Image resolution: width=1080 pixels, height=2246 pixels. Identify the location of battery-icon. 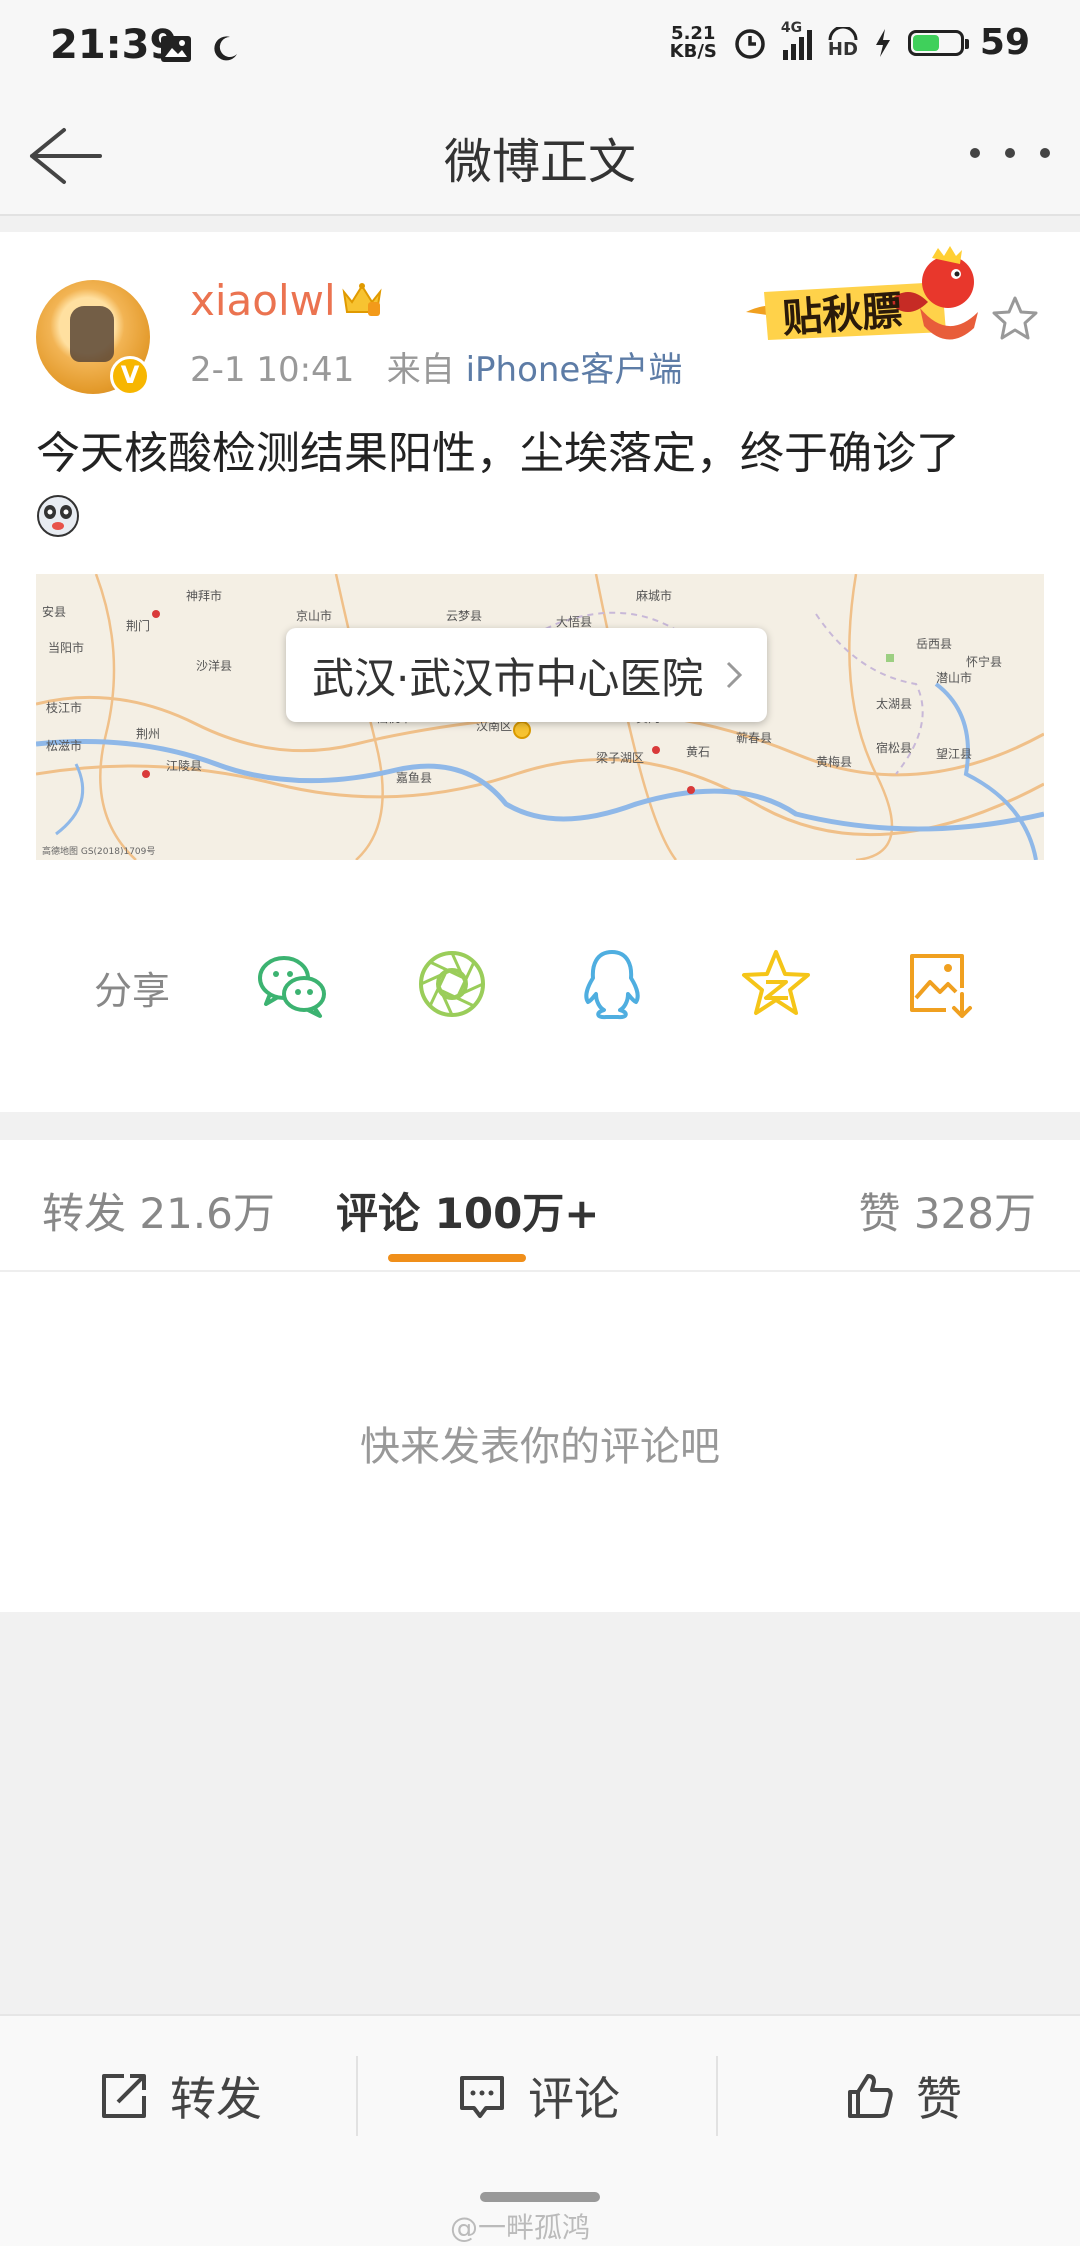
(938, 42).